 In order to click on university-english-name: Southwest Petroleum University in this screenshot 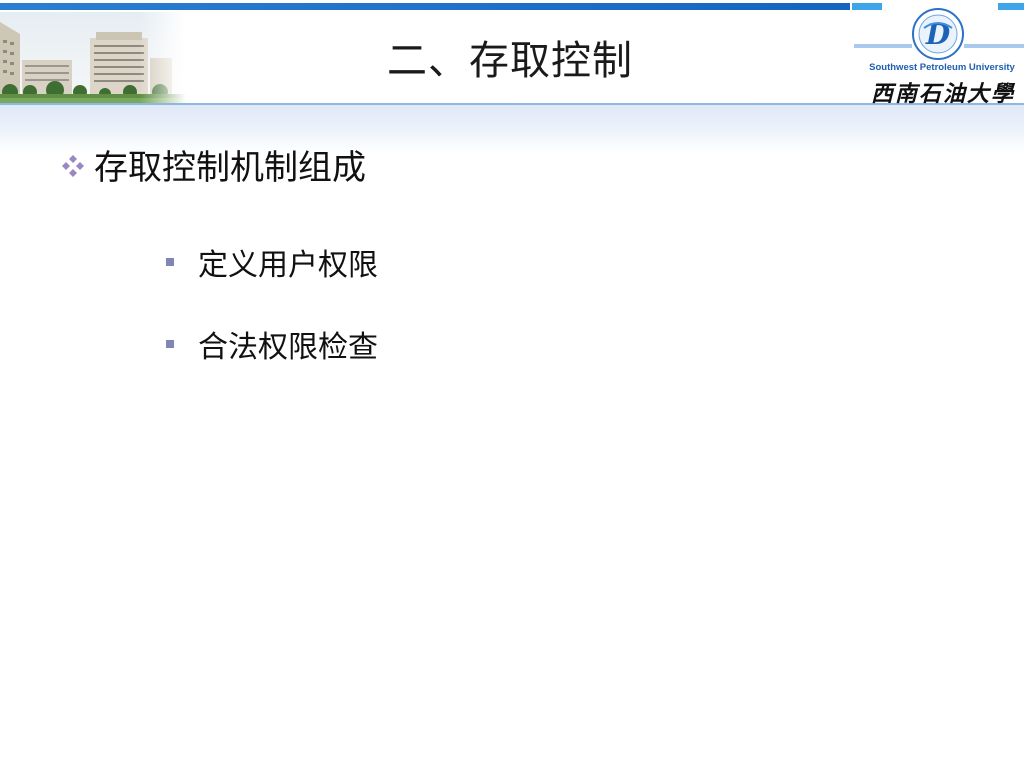, I will do `click(942, 67)`.